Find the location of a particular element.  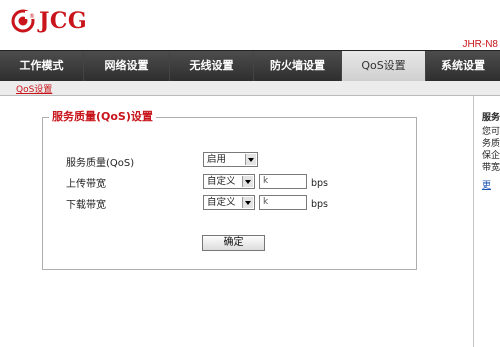

confirm-button: 确定 is located at coordinates (233, 243).